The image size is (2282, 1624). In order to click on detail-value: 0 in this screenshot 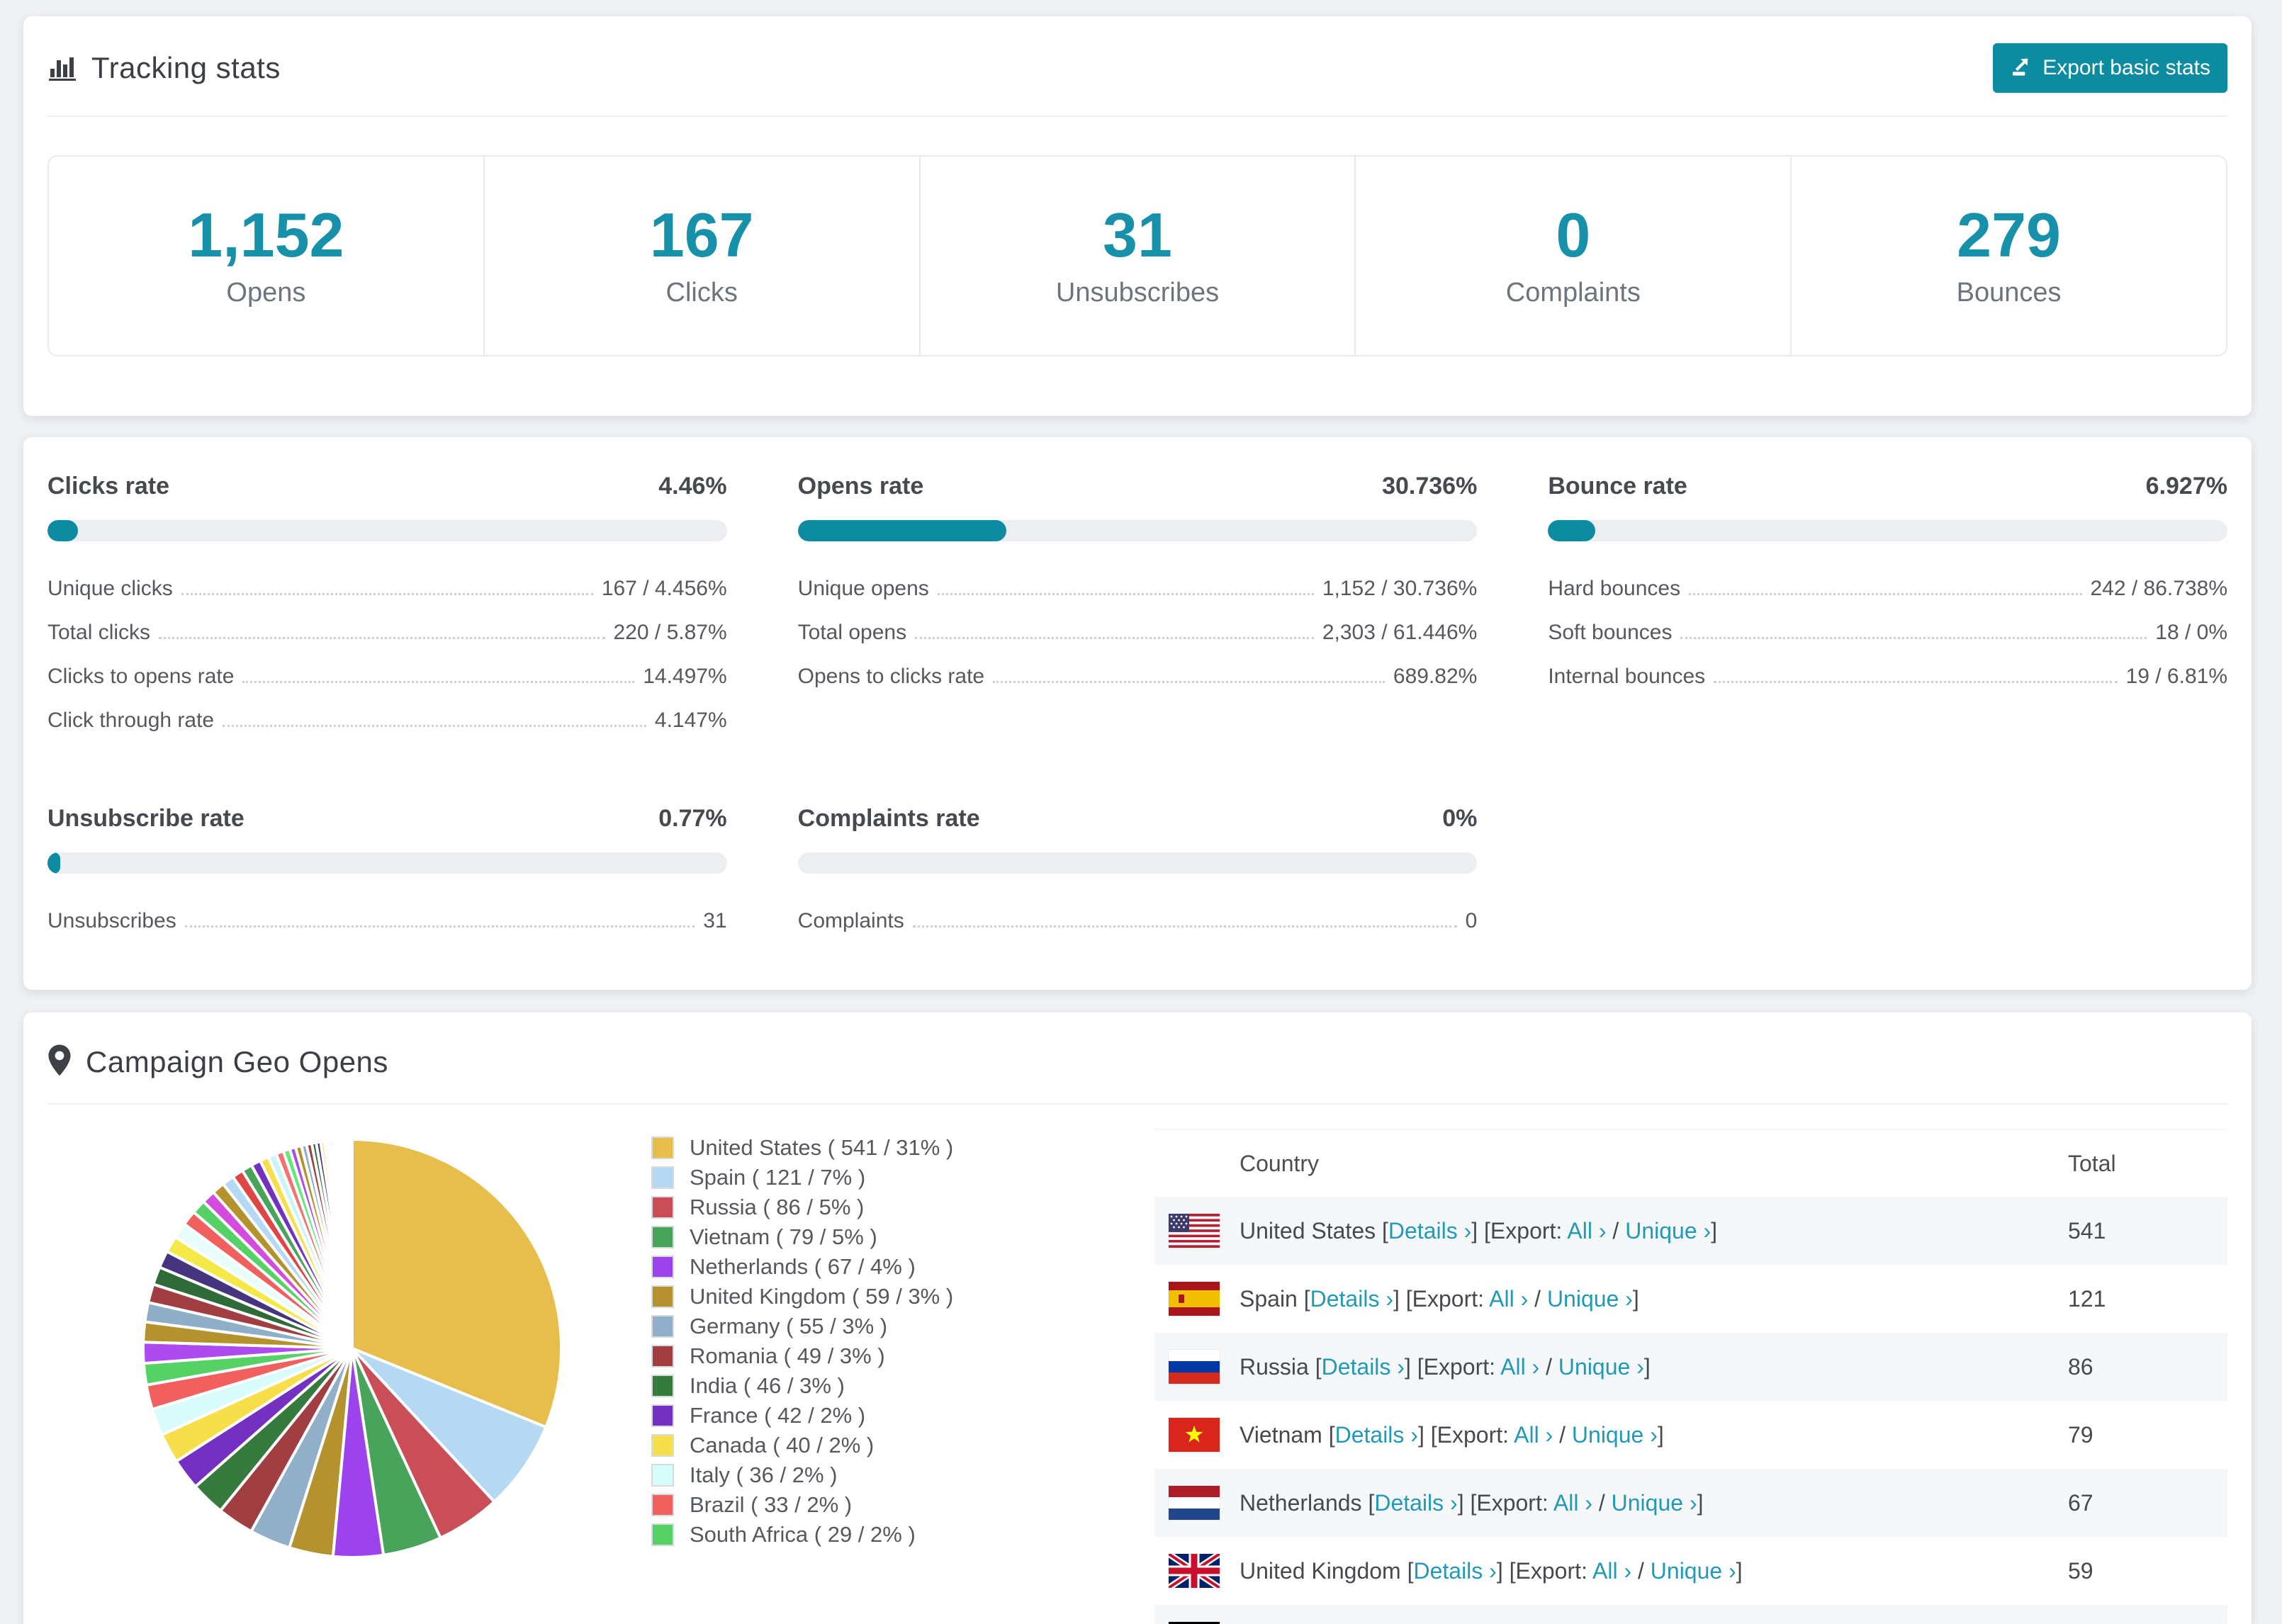, I will do `click(1472, 921)`.